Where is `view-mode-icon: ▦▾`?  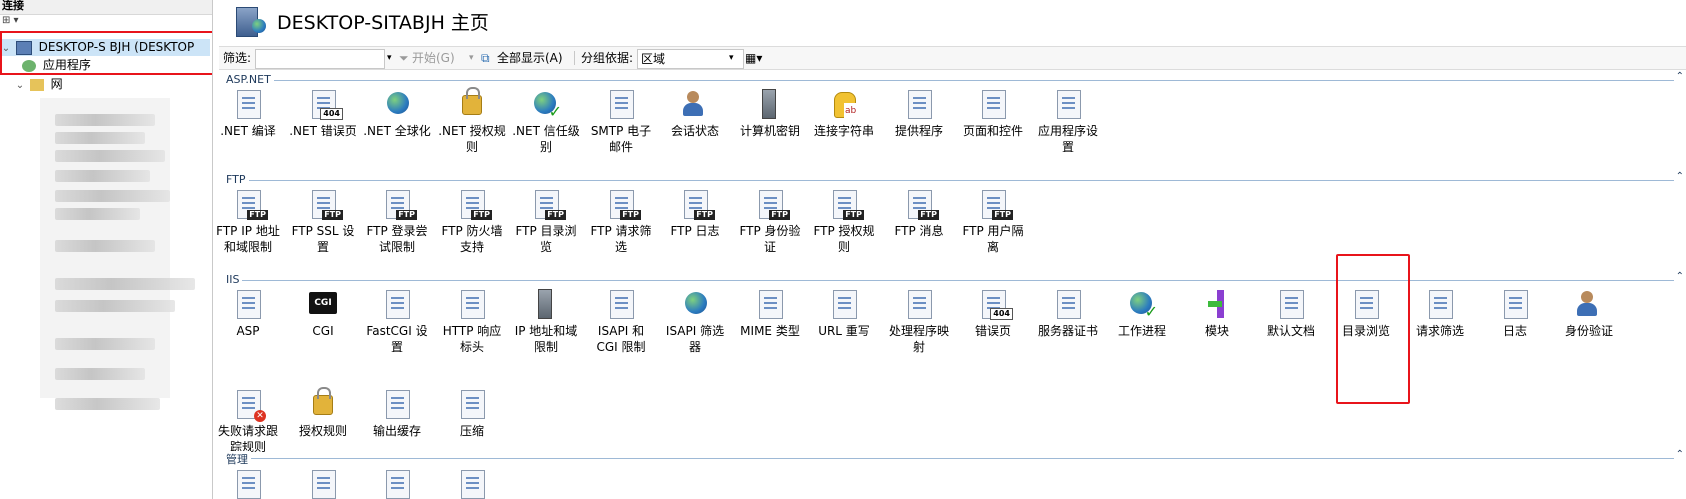
view-mode-icon: ▦▾ is located at coordinates (753, 58).